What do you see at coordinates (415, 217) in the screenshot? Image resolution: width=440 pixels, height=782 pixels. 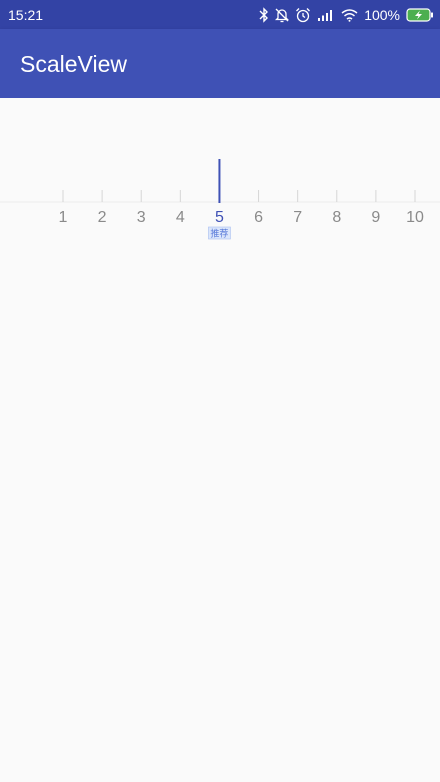 I see `scale-label: 10` at bounding box center [415, 217].